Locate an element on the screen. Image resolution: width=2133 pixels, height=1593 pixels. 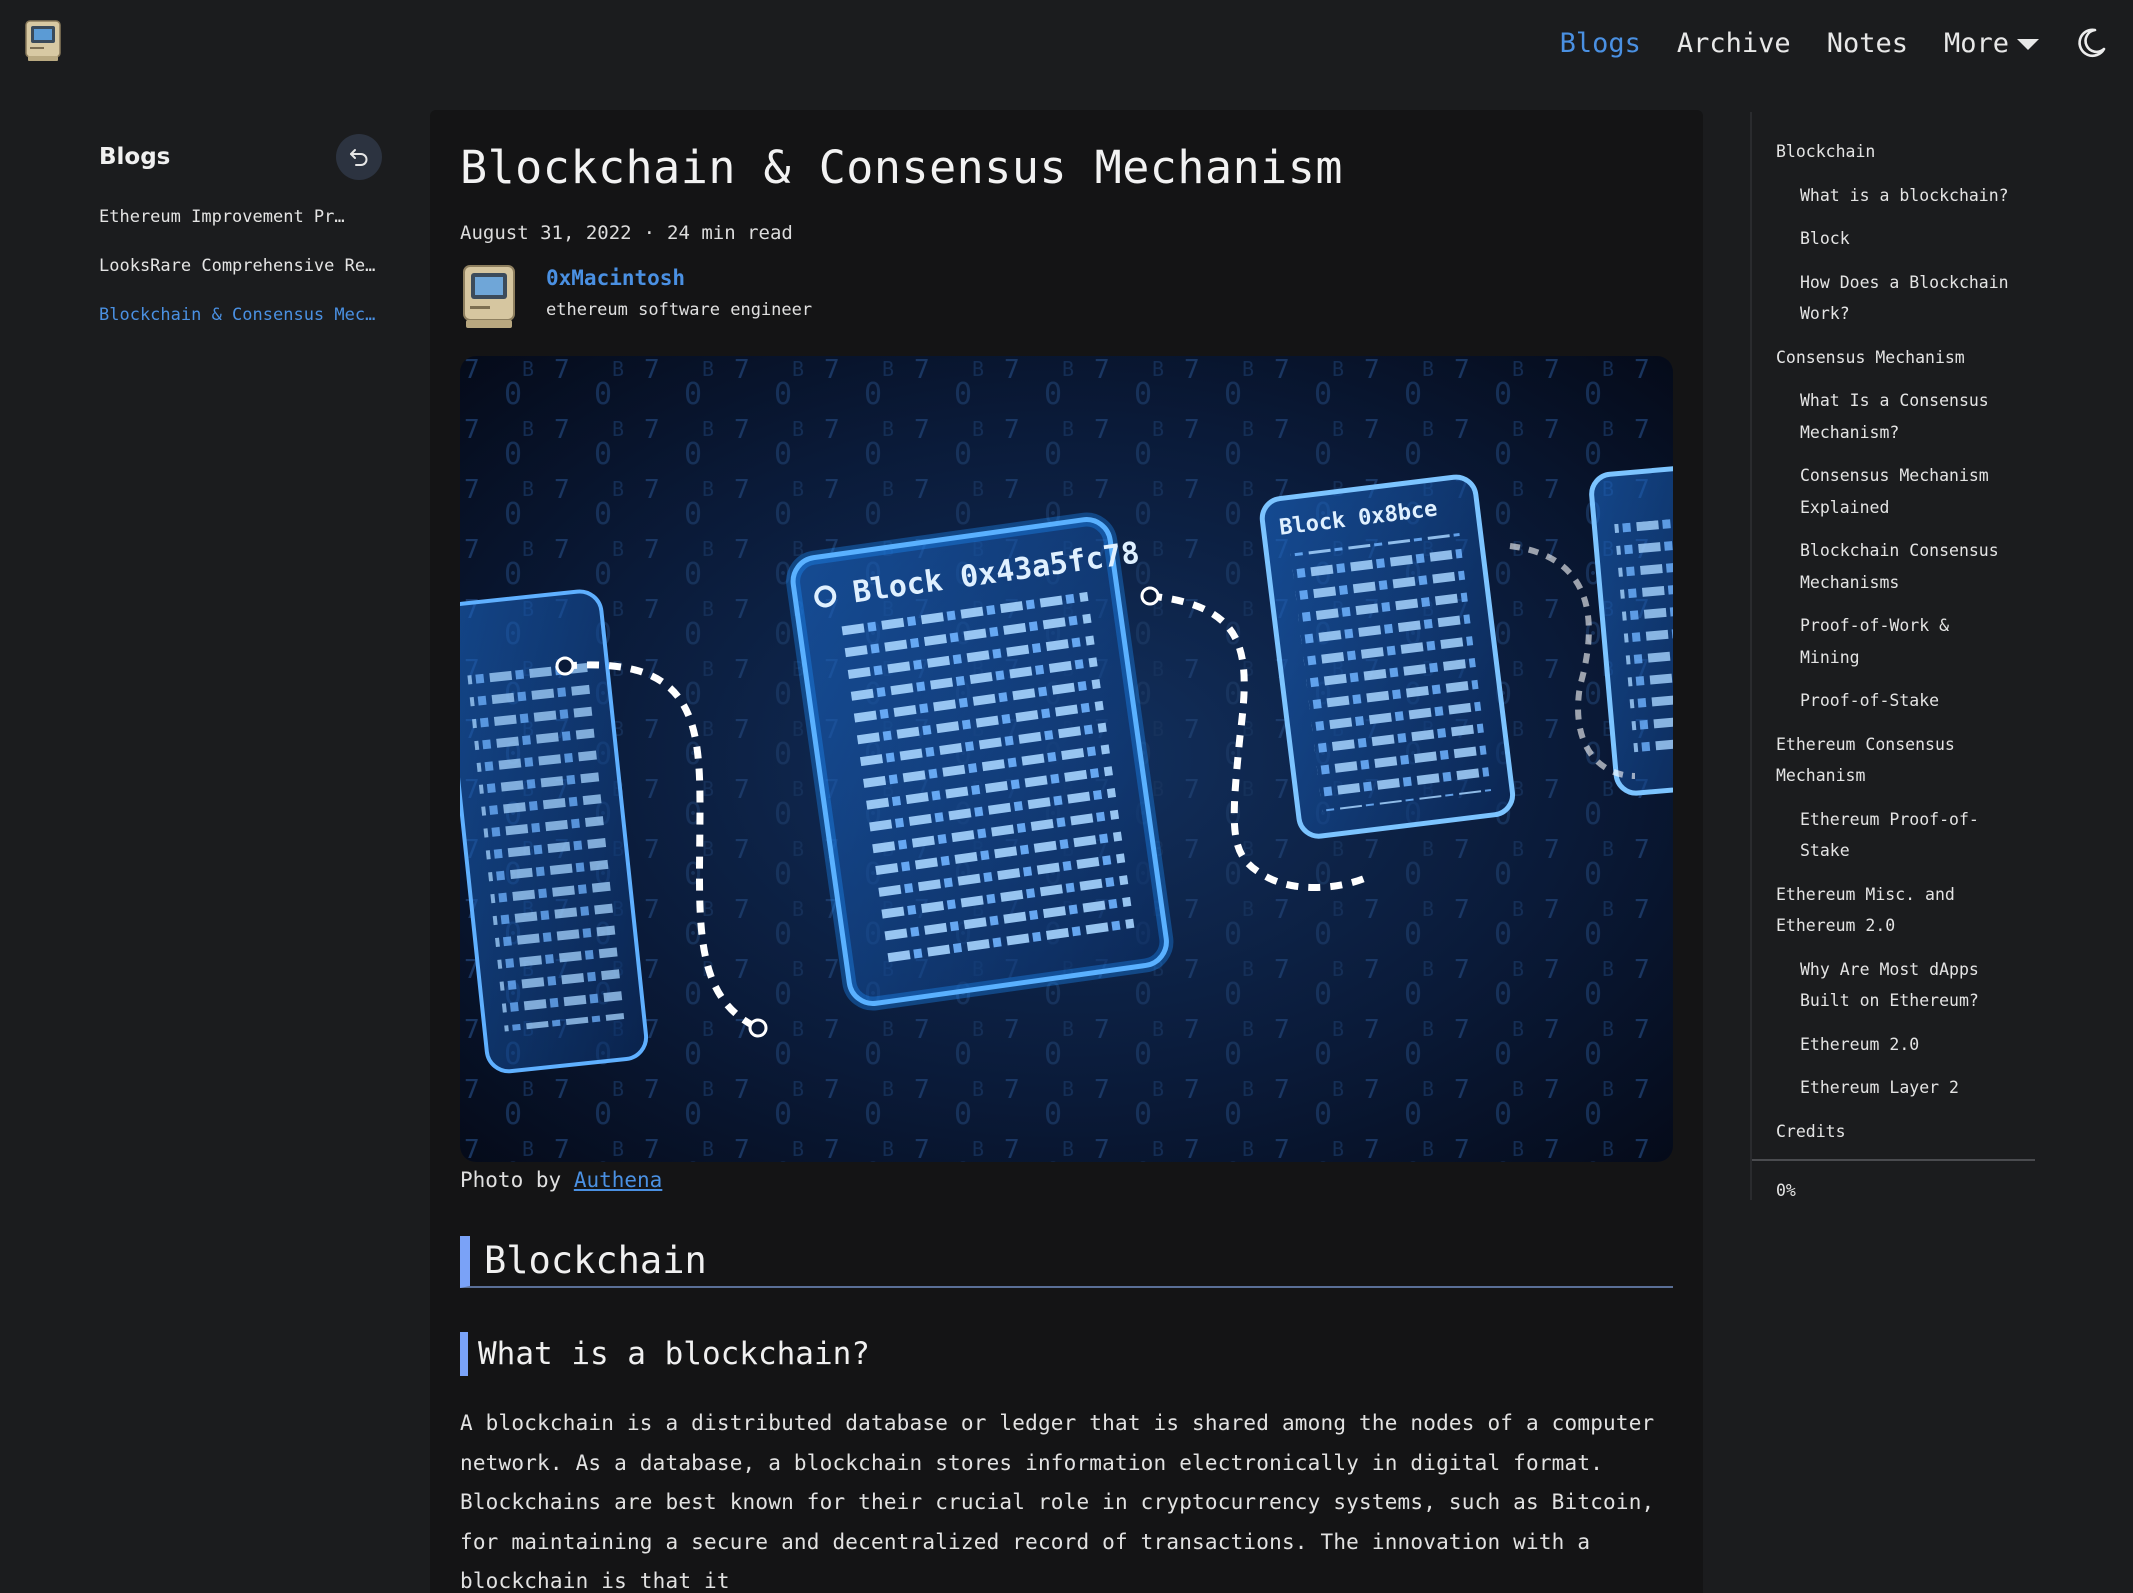
nav-more-dropdown: More is located at coordinates (1991, 43).